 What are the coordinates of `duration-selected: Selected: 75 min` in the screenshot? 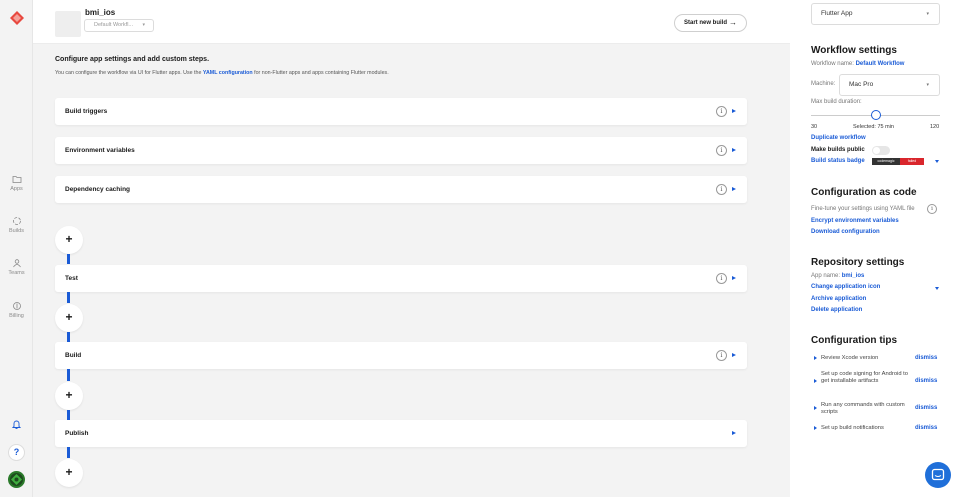 It's located at (873, 127).